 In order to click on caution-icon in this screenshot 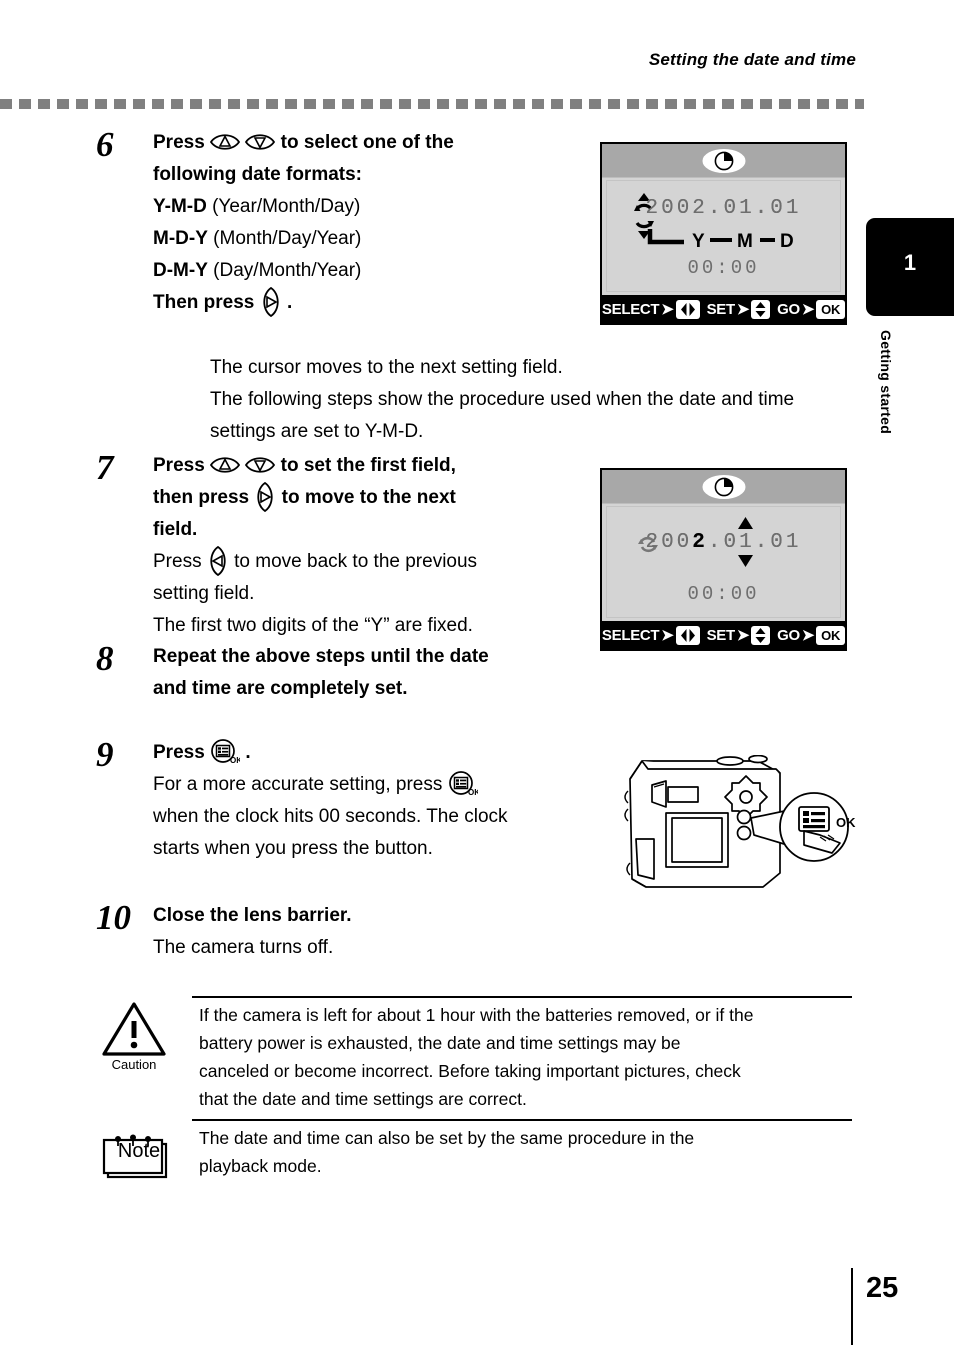, I will do `click(134, 1031)`.